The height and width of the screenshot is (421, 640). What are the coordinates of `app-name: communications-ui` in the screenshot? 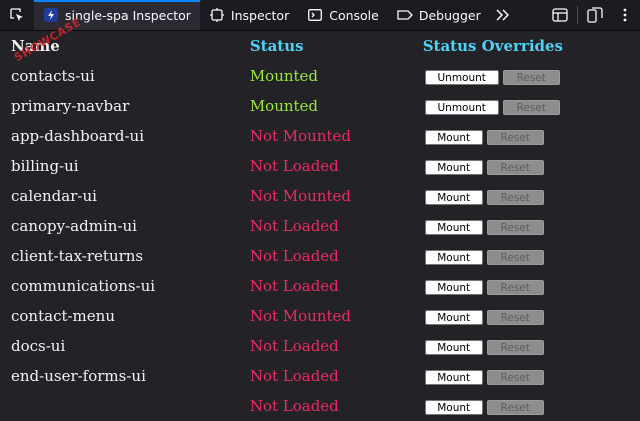 It's located at (83, 286).